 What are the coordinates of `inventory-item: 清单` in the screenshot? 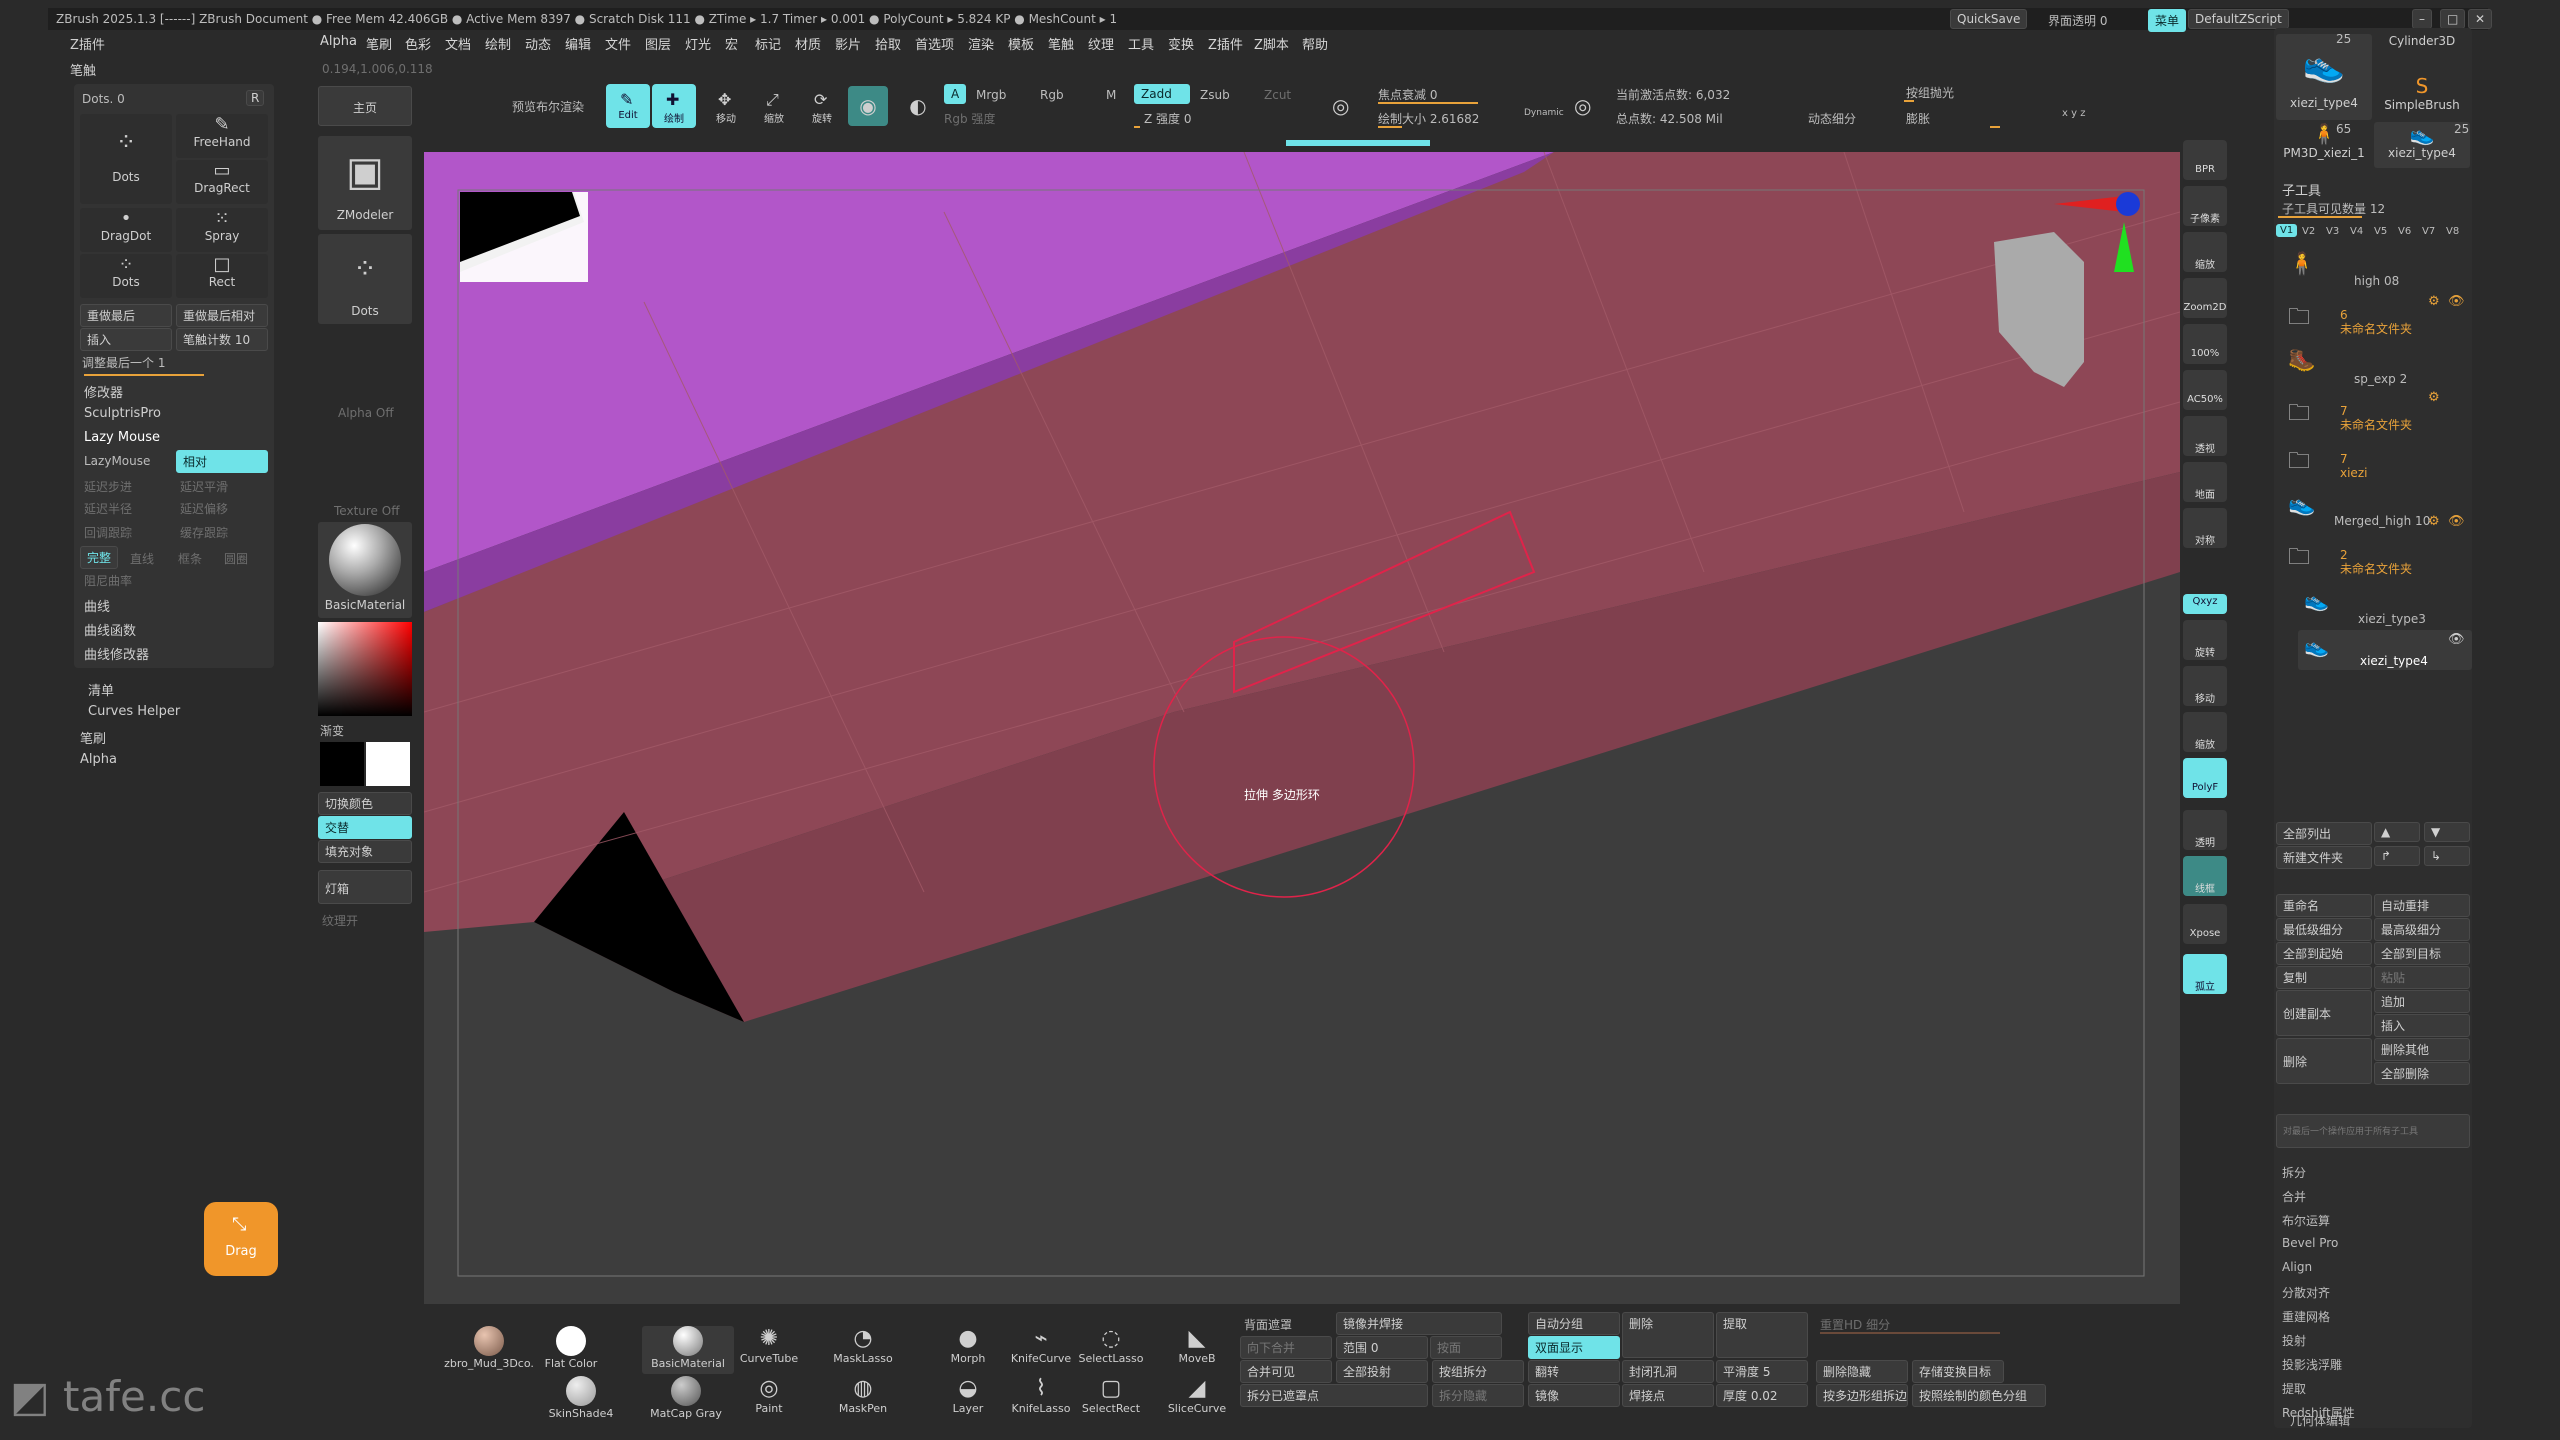 It's located at (101, 689).